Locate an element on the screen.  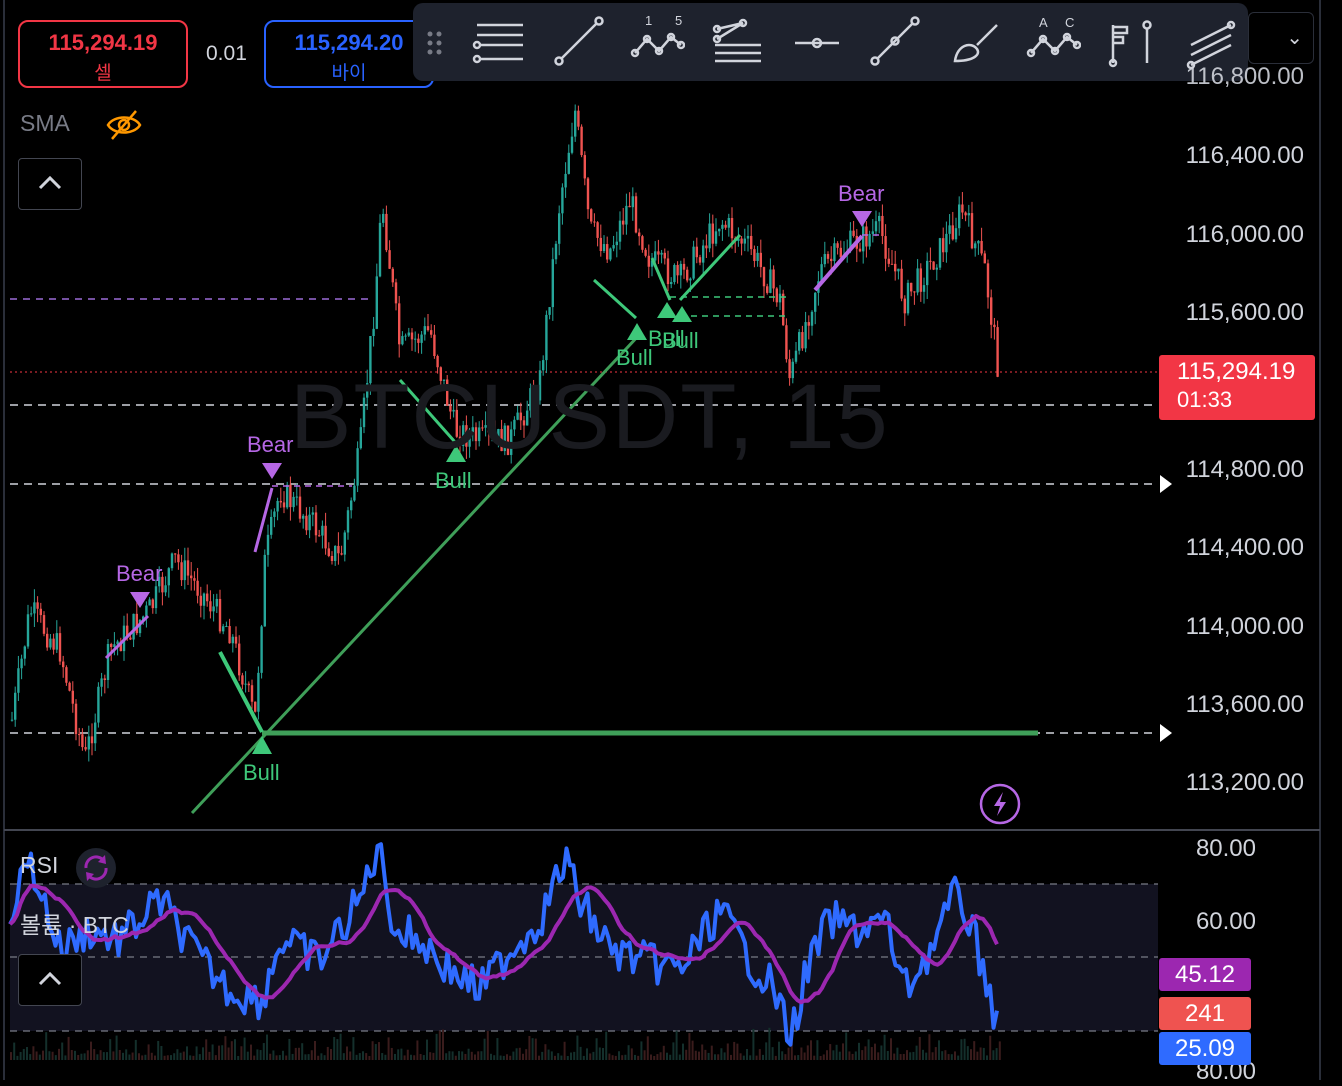
level-arrow-marker is located at coordinates (1166, 484).